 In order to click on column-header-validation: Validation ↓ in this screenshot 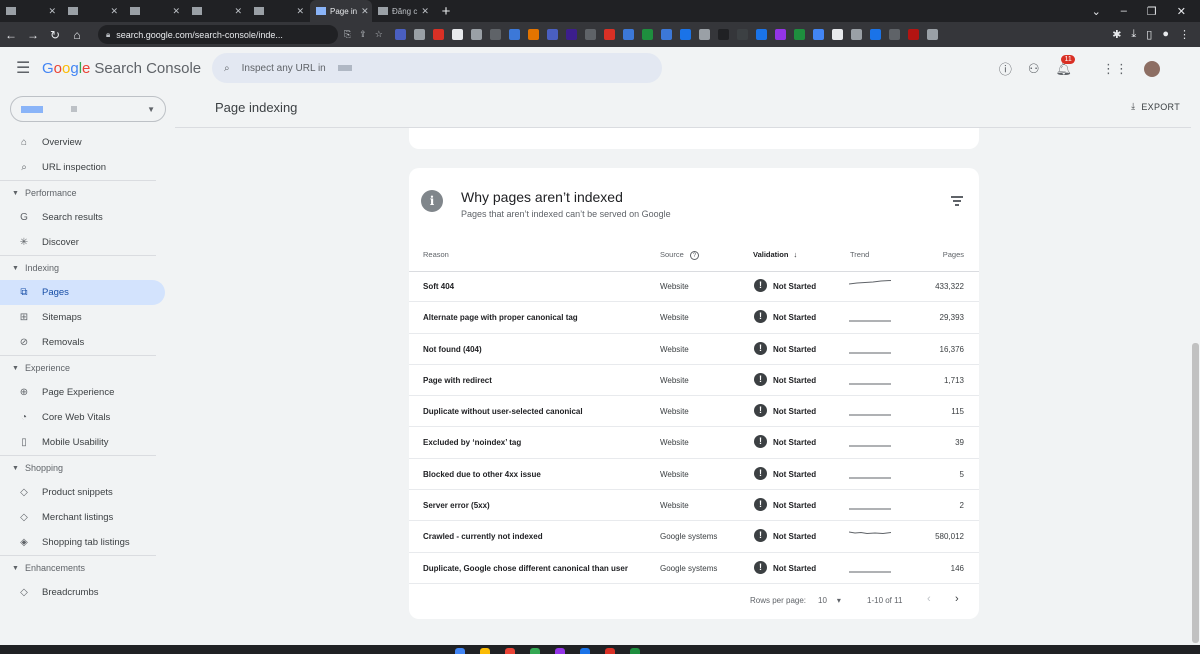, I will do `click(775, 254)`.